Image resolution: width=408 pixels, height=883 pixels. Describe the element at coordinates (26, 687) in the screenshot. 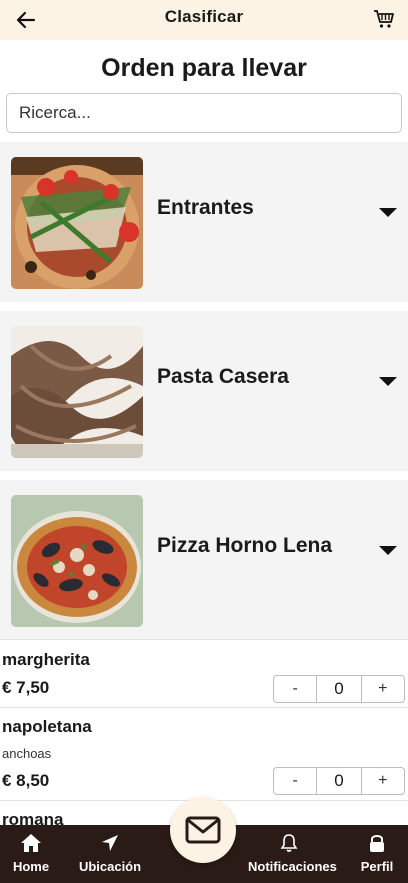

I see `item-price: € 7,50` at that location.